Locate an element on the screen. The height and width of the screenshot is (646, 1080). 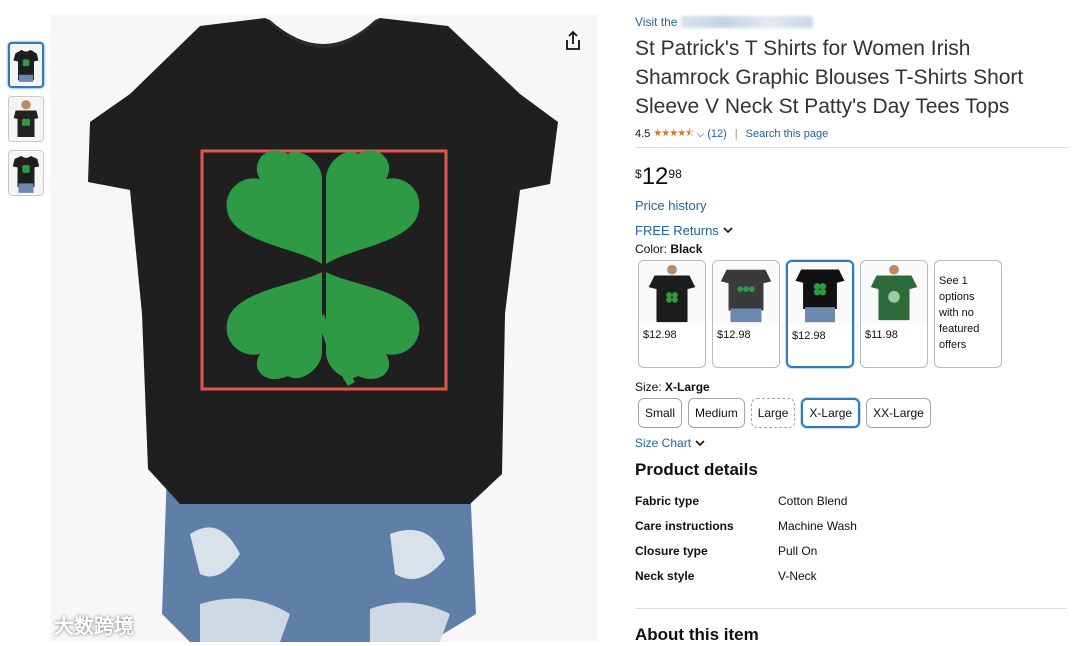
detail-row: Care instructions Machine Wash is located at coordinates (852, 531).